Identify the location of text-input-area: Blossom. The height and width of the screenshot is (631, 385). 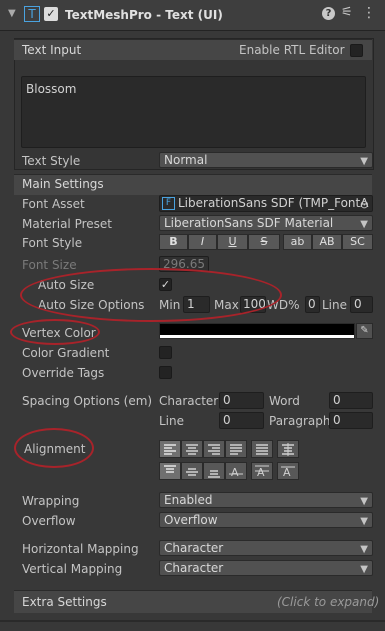
(193, 112).